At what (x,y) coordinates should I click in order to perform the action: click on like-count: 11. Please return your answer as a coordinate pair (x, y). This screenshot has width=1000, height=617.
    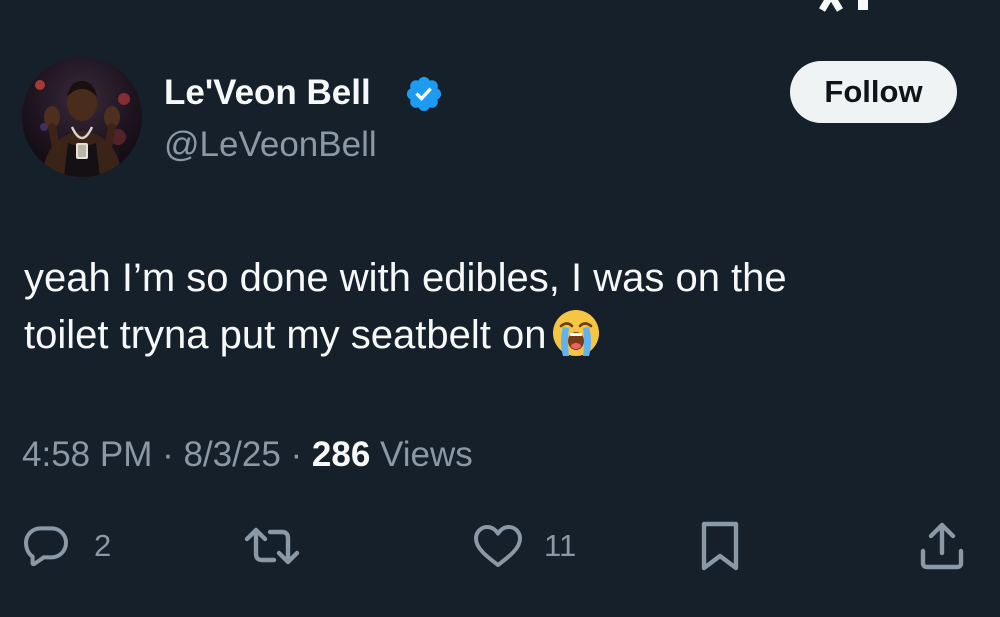
    Looking at the image, I should click on (560, 545).